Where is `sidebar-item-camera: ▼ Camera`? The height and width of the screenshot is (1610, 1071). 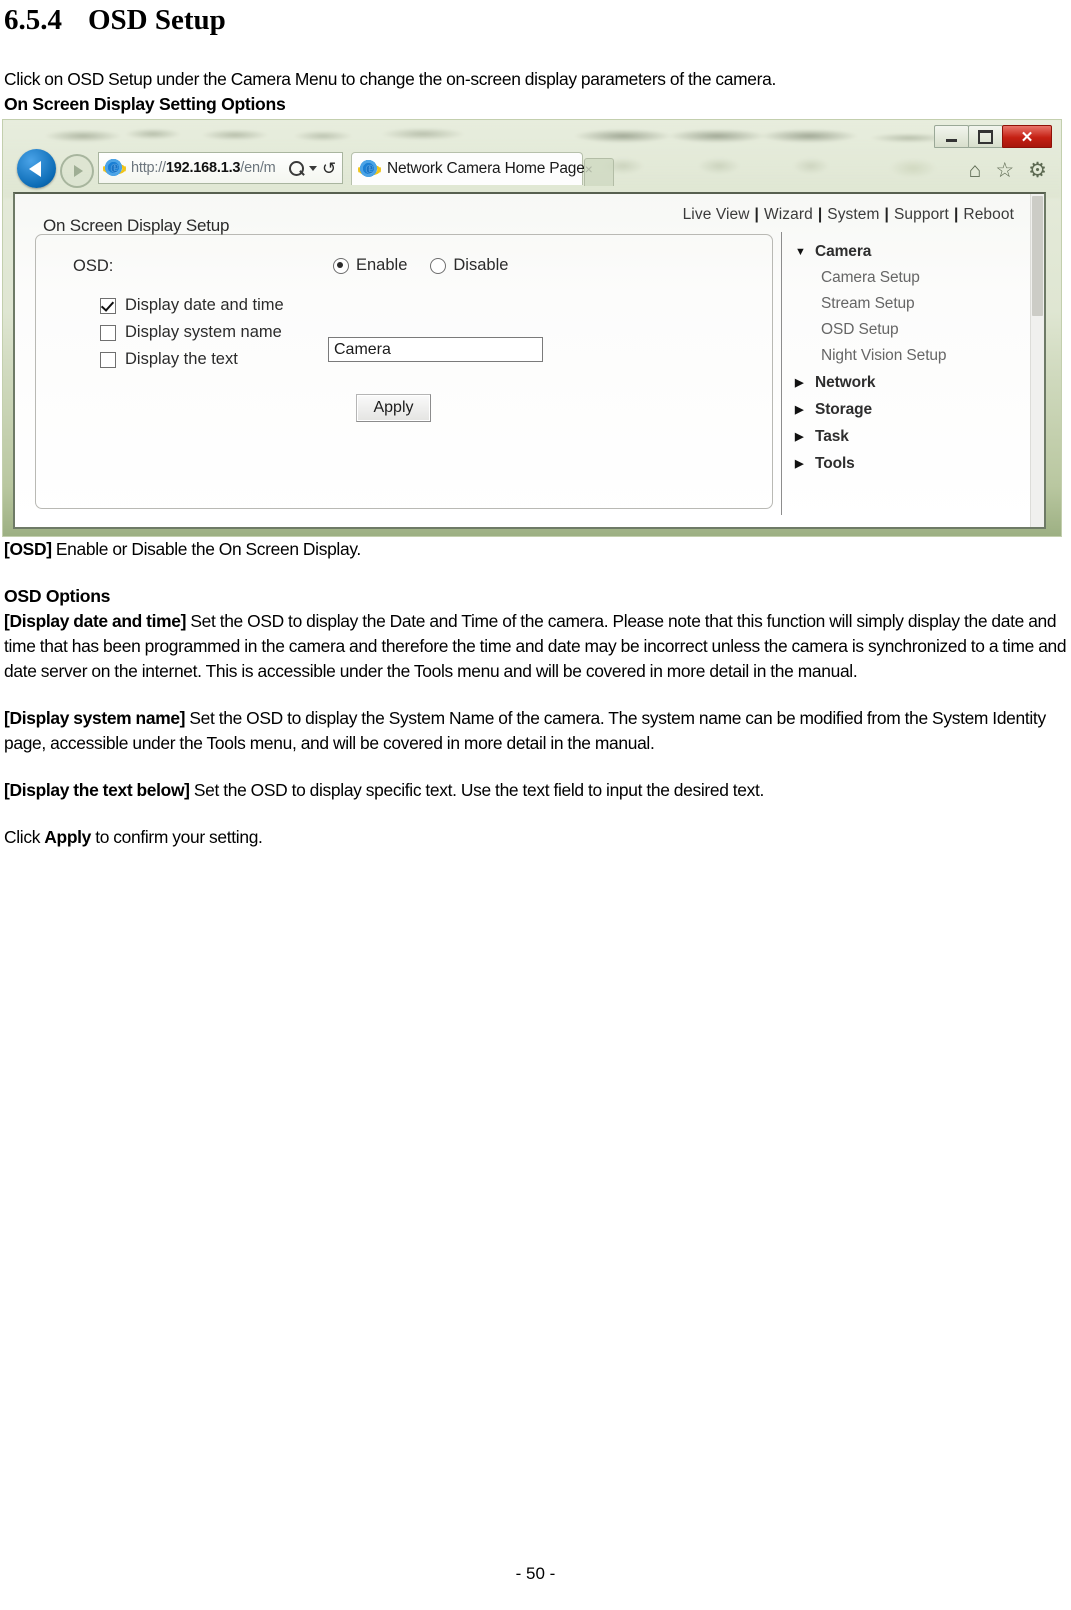 sidebar-item-camera: ▼ Camera is located at coordinates (910, 251).